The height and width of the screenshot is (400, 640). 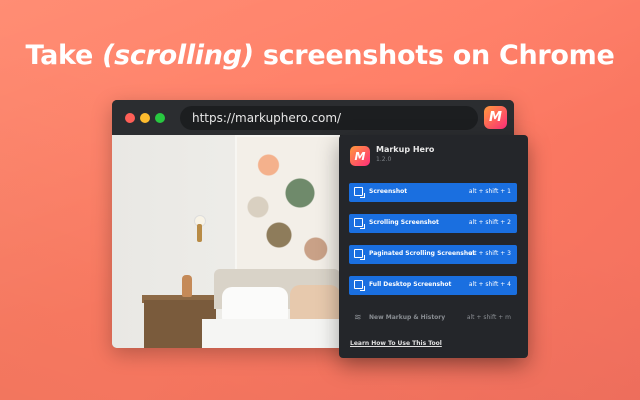 What do you see at coordinates (489, 222) in the screenshot?
I see `action-shortcut: alt + shift + 2` at bounding box center [489, 222].